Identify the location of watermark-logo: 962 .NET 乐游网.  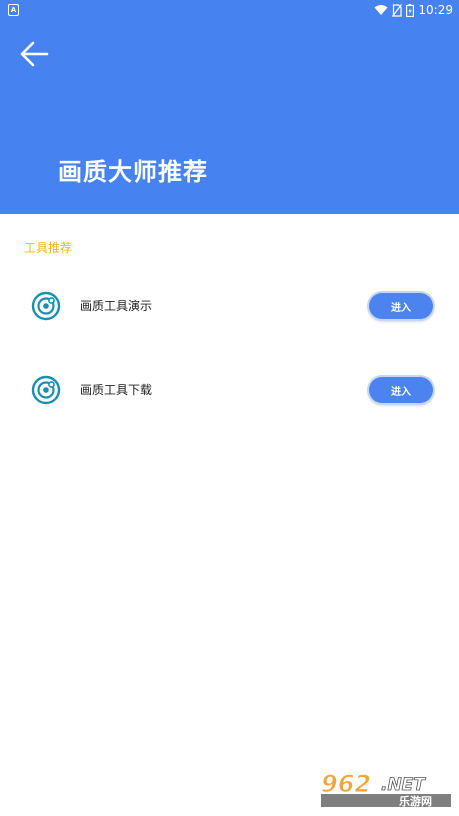
(386, 789).